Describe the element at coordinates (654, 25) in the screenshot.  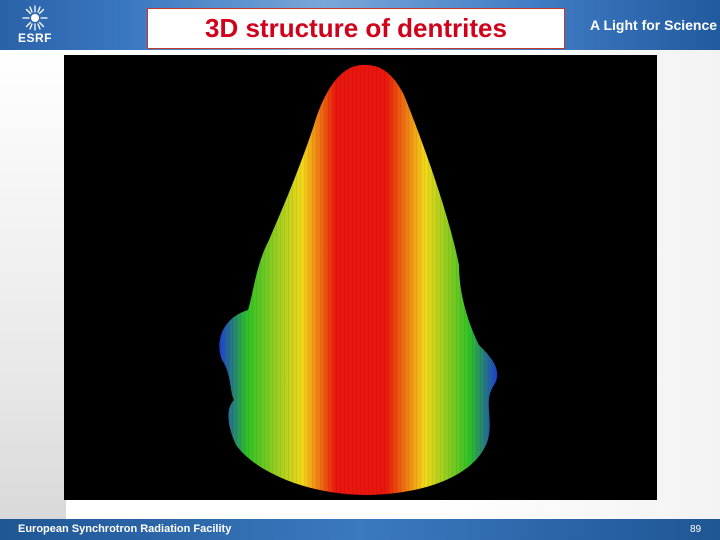
I see `slogan: A Light for Science` at that location.